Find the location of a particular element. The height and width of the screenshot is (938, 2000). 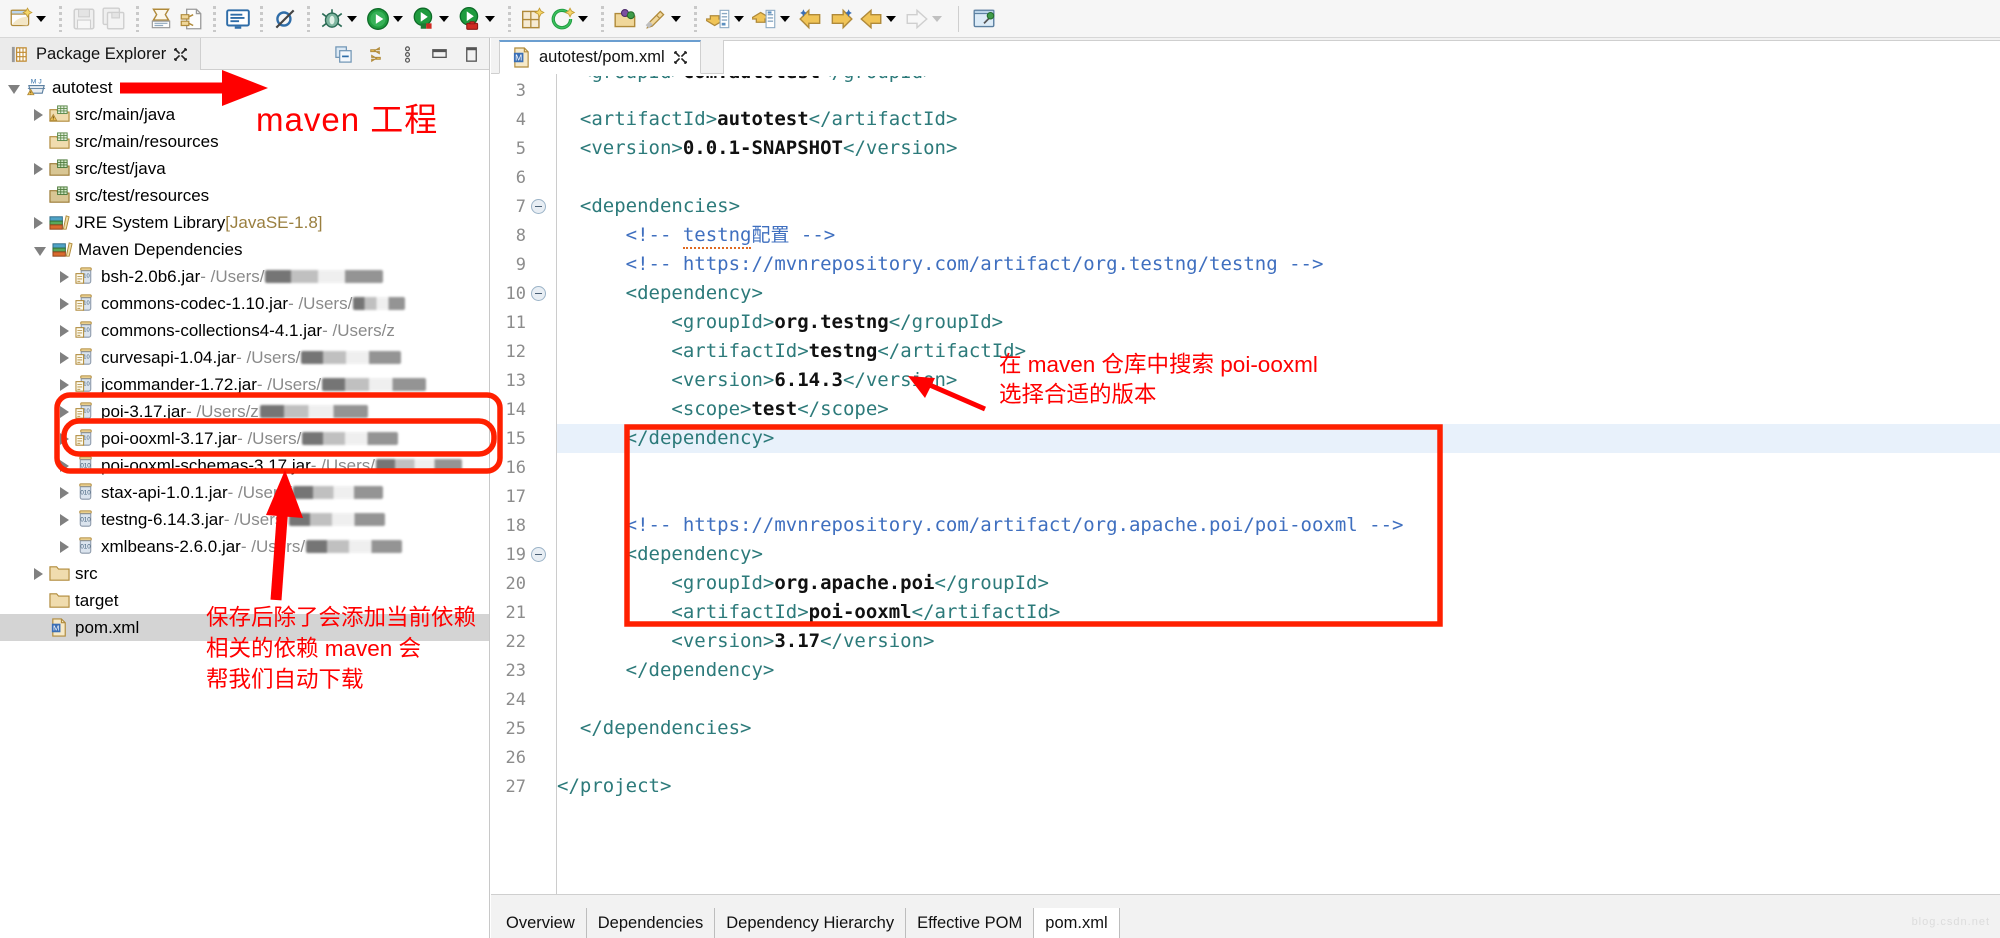

tree-item-jar-poi: 10 poi-3.17.jar - /Users/z is located at coordinates (244, 411).